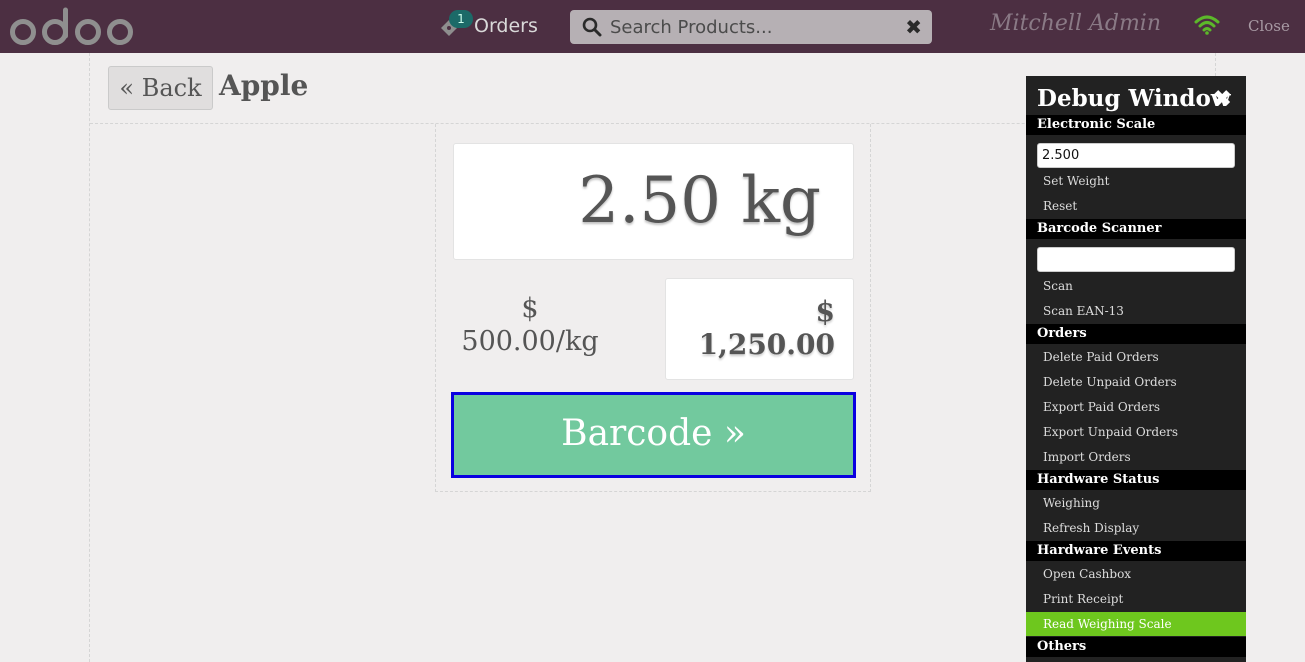 The image size is (1305, 662). I want to click on wifi-icon, so click(1207, 25).